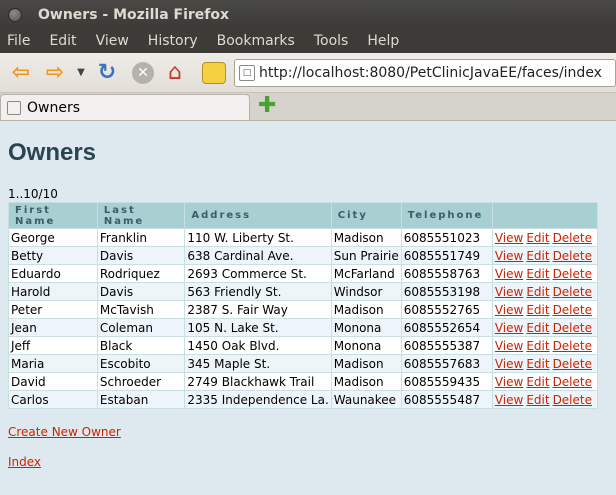 The width and height of the screenshot is (616, 495). Describe the element at coordinates (308, 462) in the screenshot. I see `index-link: Index` at that location.